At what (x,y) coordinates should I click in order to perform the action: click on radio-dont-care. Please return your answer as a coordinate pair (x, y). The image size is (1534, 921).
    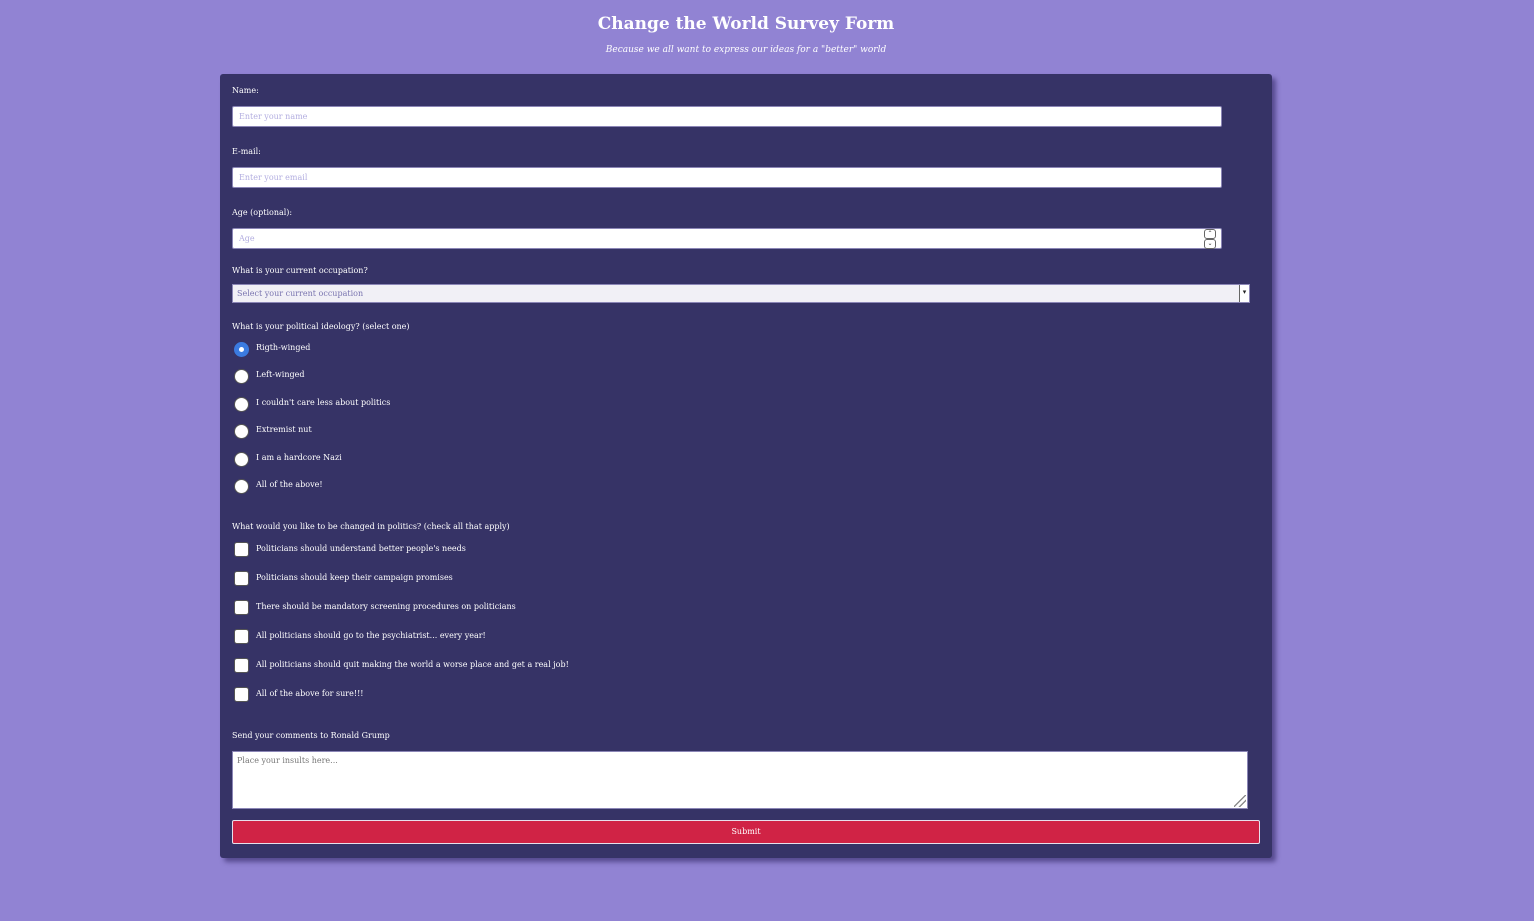
    Looking at the image, I should click on (241, 404).